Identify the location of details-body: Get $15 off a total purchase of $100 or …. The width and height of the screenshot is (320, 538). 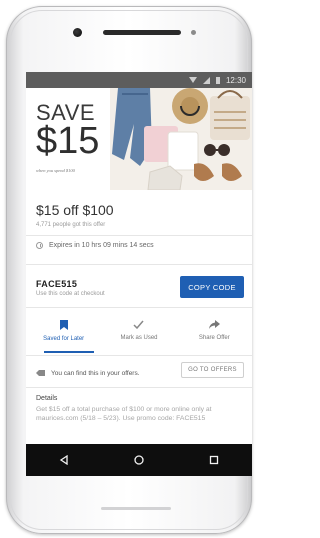
(124, 414).